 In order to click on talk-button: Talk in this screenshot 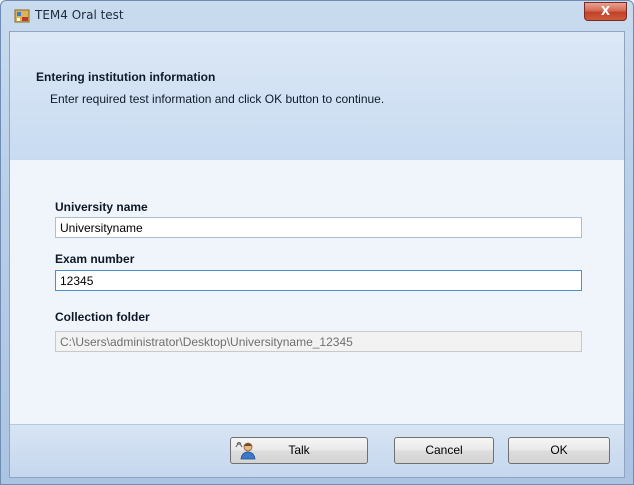, I will do `click(299, 450)`.